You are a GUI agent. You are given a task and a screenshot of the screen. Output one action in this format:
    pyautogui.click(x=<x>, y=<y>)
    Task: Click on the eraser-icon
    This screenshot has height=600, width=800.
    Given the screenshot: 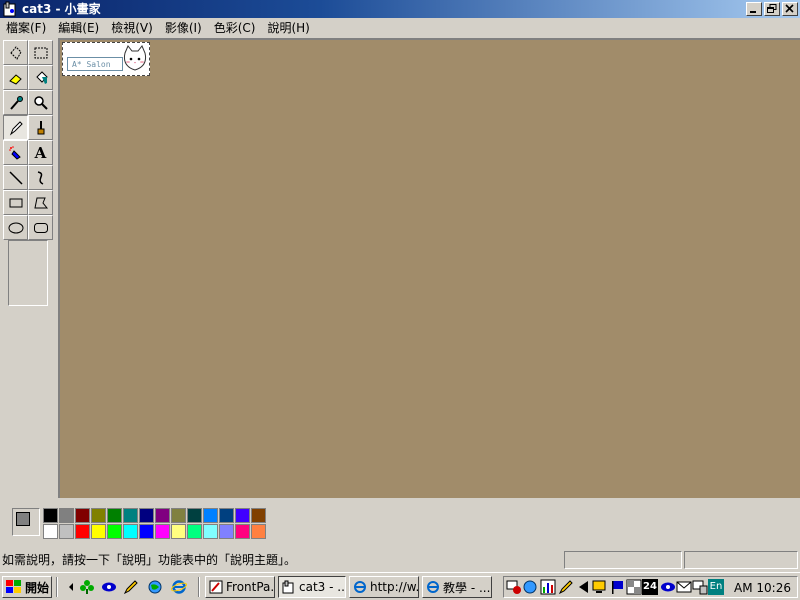 What is the action you would take?
    pyautogui.click(x=15, y=79)
    